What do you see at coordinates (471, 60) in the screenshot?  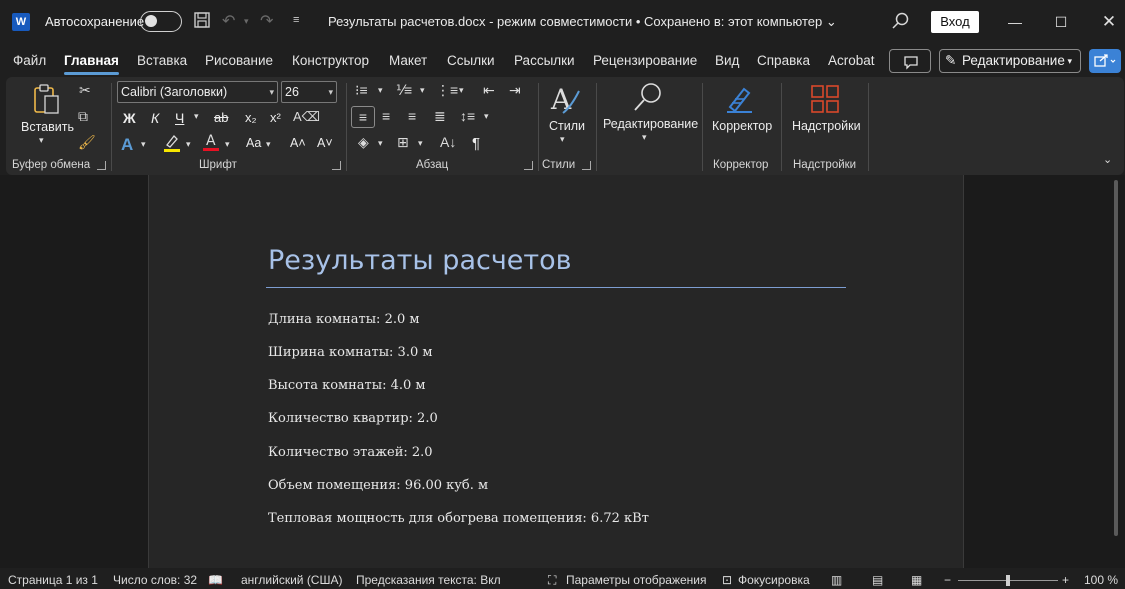 I see `tab-references: Ссылки` at bounding box center [471, 60].